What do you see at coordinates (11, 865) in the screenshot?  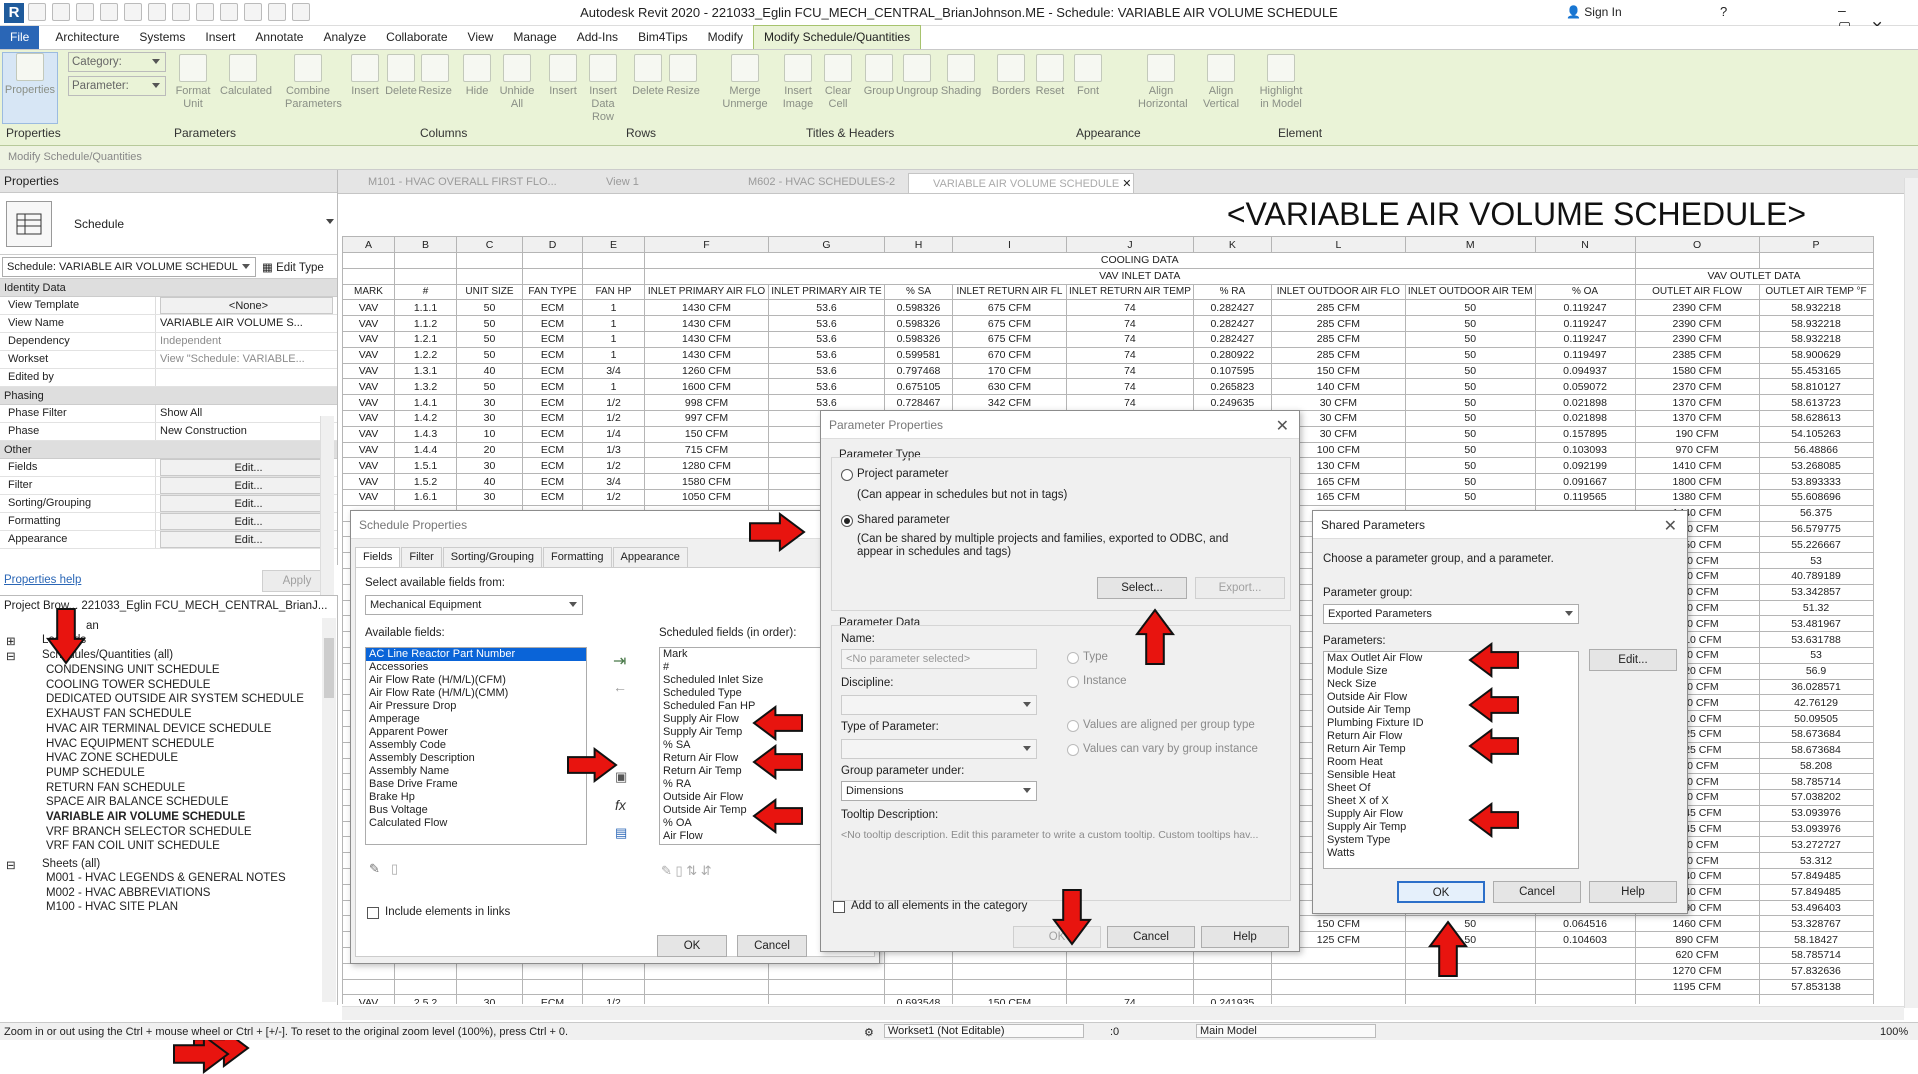 I see `tree-toggle-icon: ⊟` at bounding box center [11, 865].